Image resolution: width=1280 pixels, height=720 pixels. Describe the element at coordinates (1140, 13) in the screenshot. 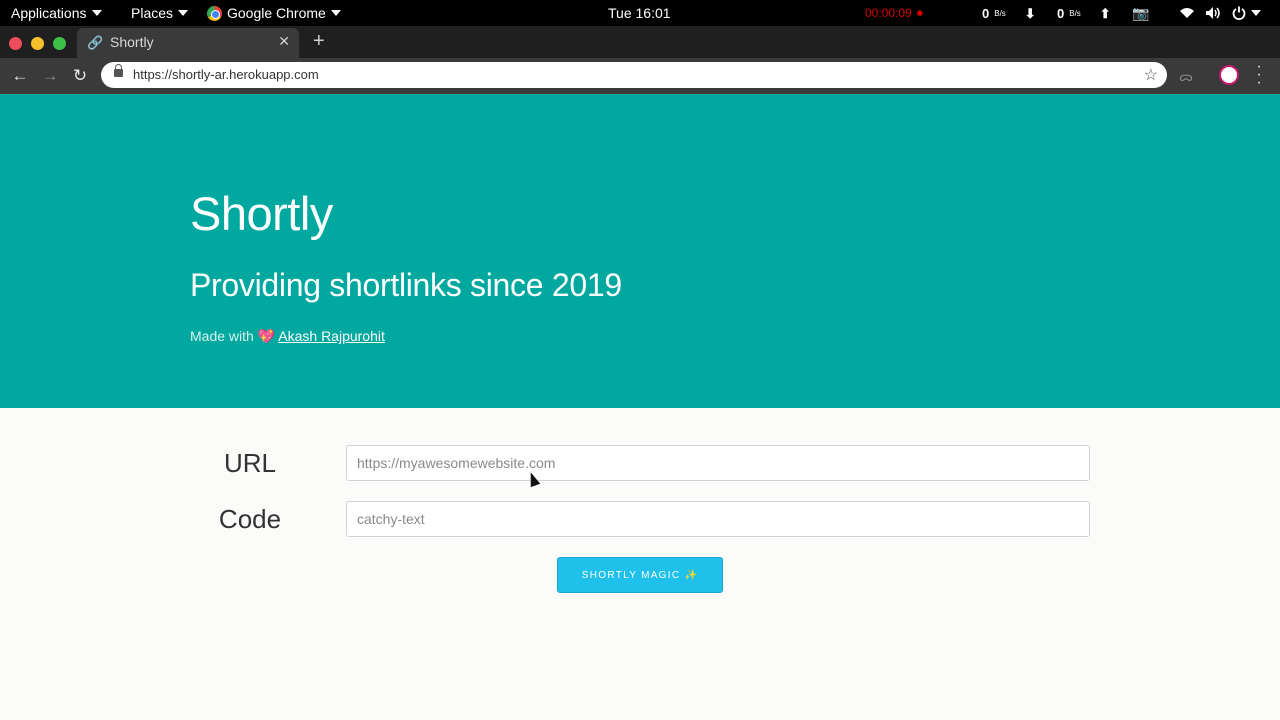

I see `screenshot-icon: 📷` at that location.